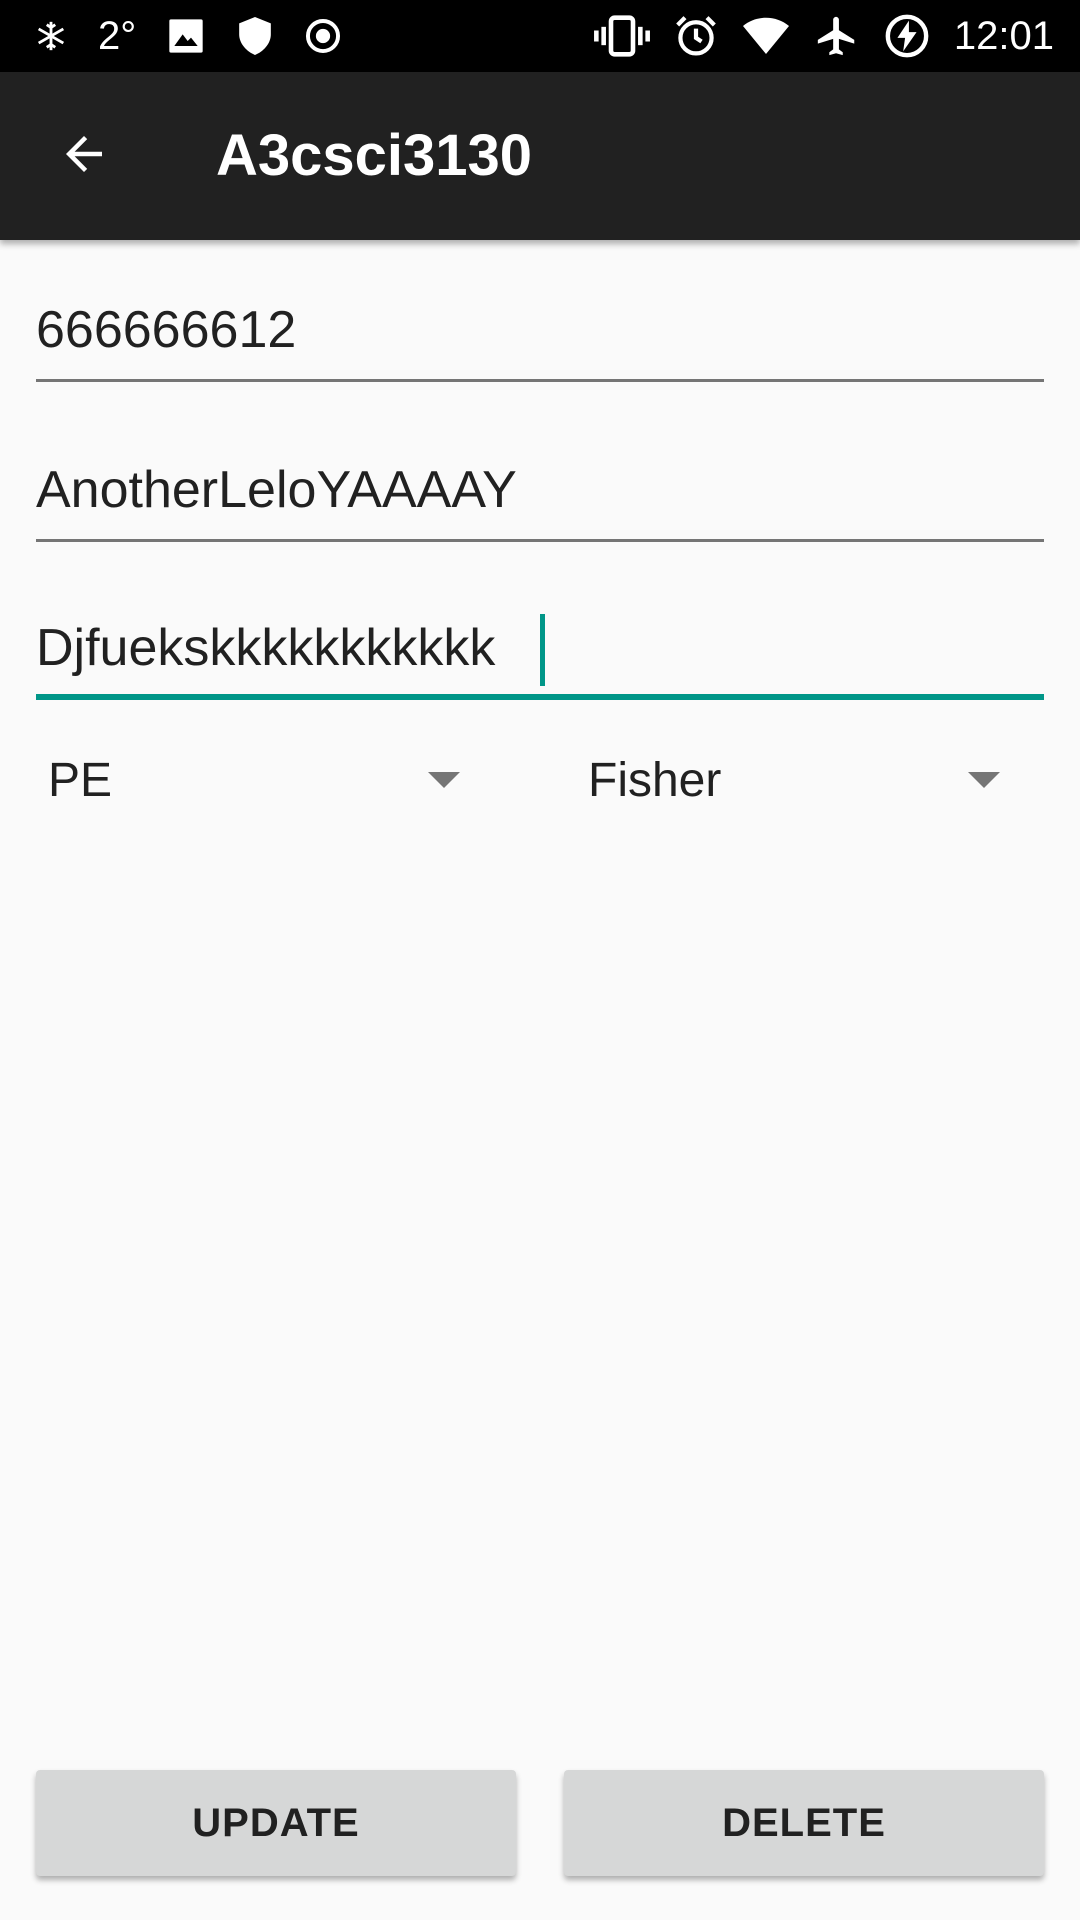  What do you see at coordinates (540, 380) in the screenshot?
I see `number-field-underline` at bounding box center [540, 380].